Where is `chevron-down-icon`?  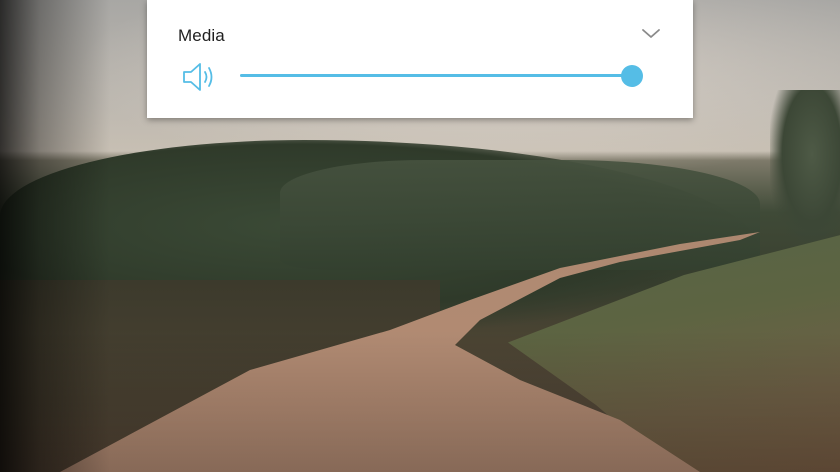
chevron-down-icon is located at coordinates (651, 33).